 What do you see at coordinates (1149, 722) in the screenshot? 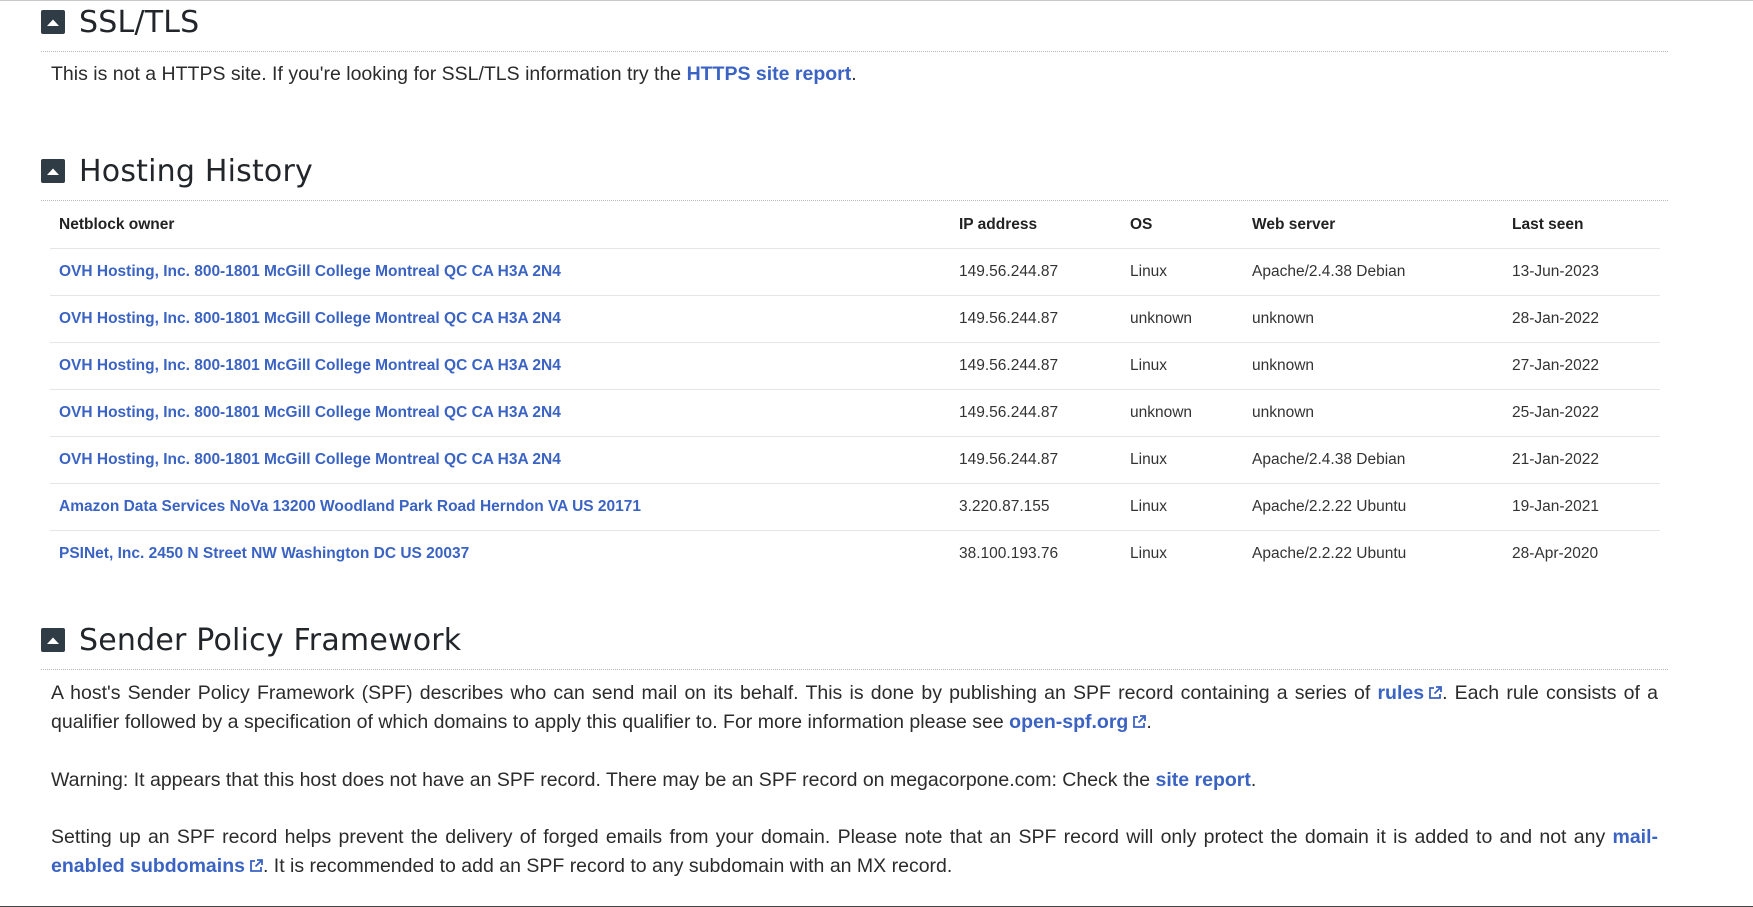
I see `spf-text: .` at bounding box center [1149, 722].